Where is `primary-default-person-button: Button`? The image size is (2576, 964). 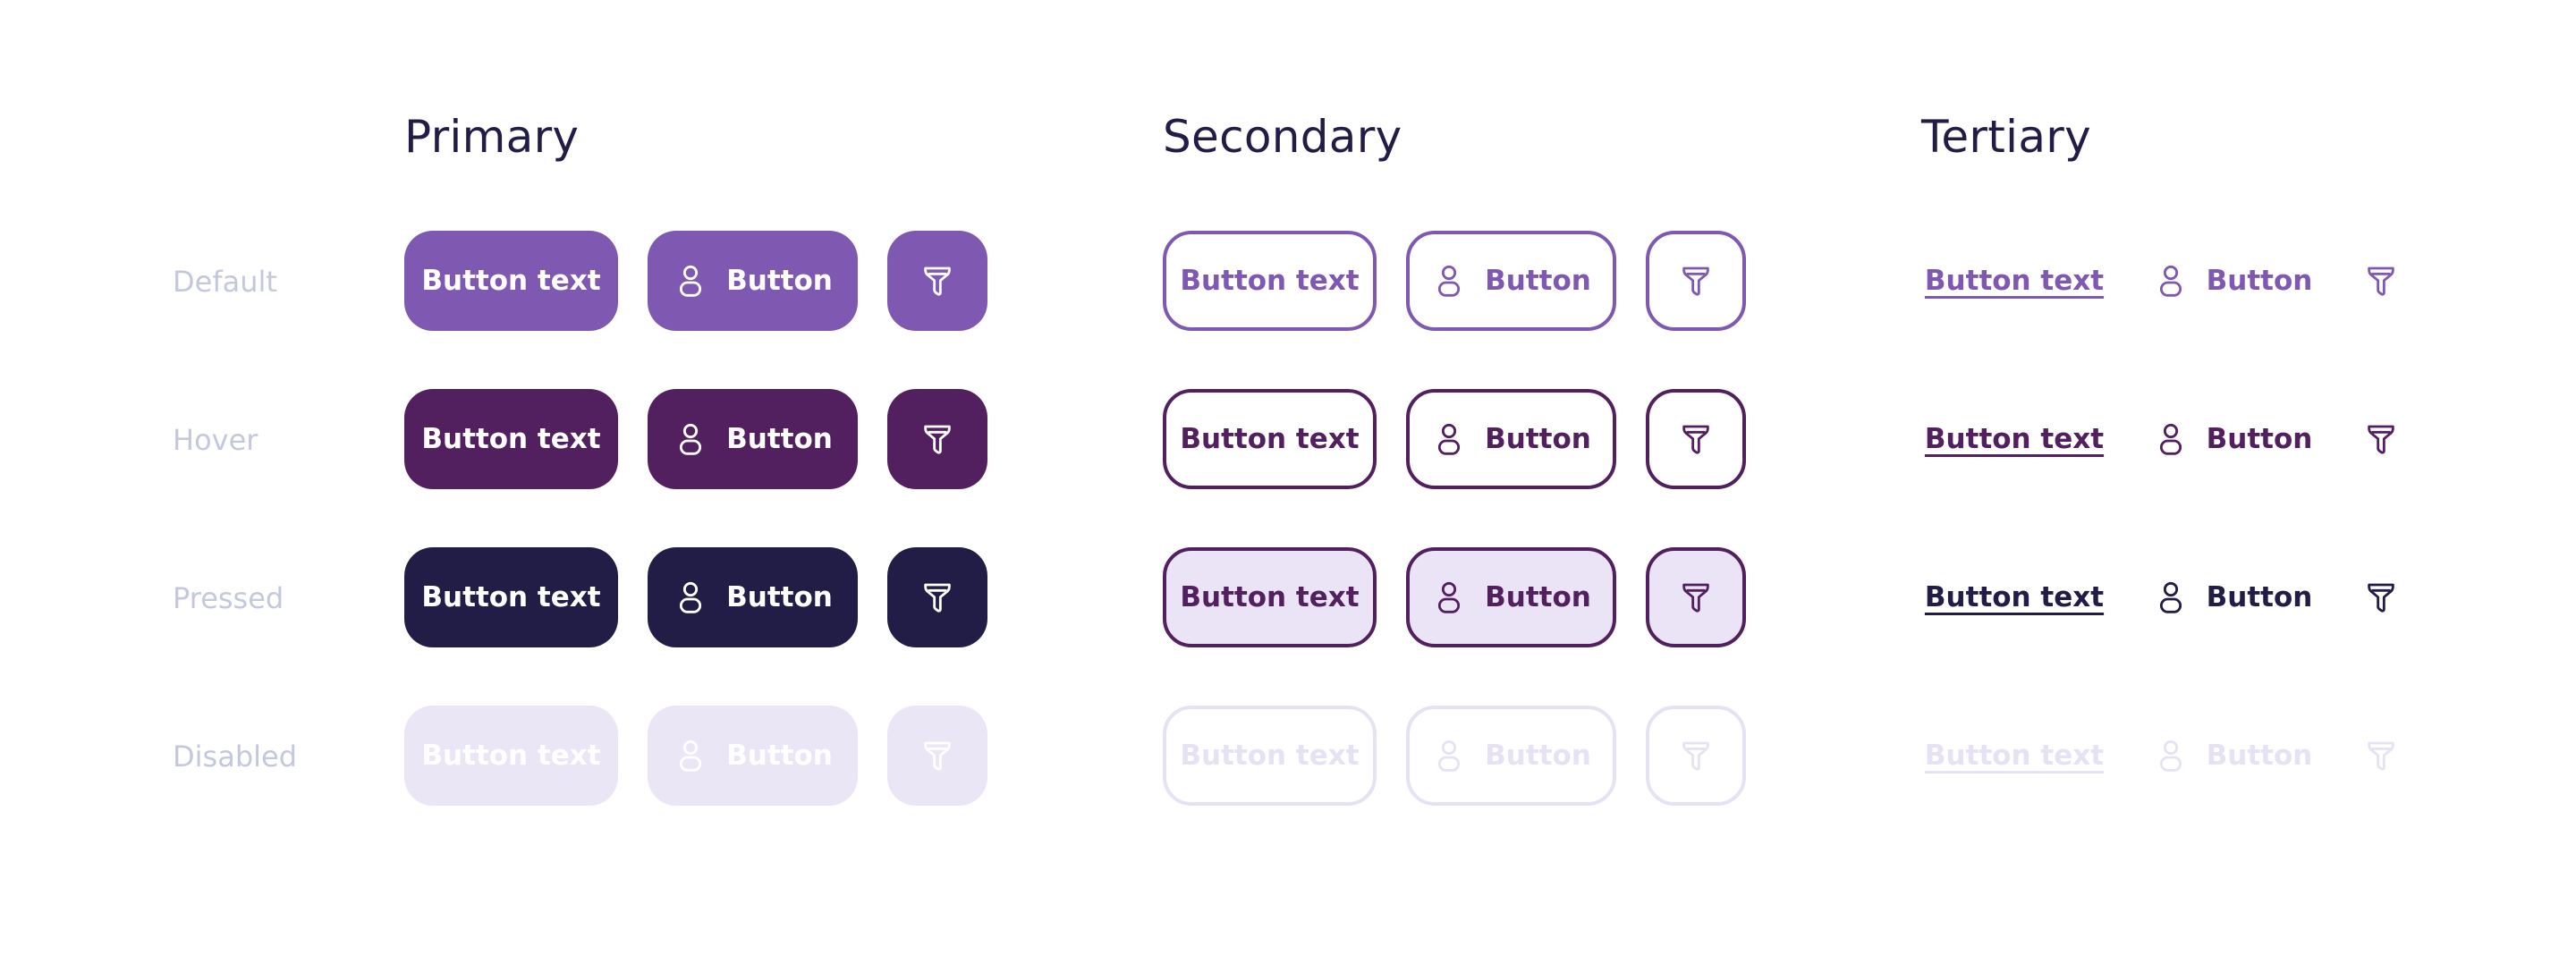
primary-default-person-button: Button is located at coordinates (753, 281).